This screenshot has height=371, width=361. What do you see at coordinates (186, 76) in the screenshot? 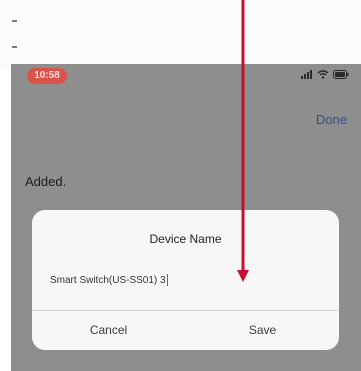
I see `status-bar: 10:58` at bounding box center [186, 76].